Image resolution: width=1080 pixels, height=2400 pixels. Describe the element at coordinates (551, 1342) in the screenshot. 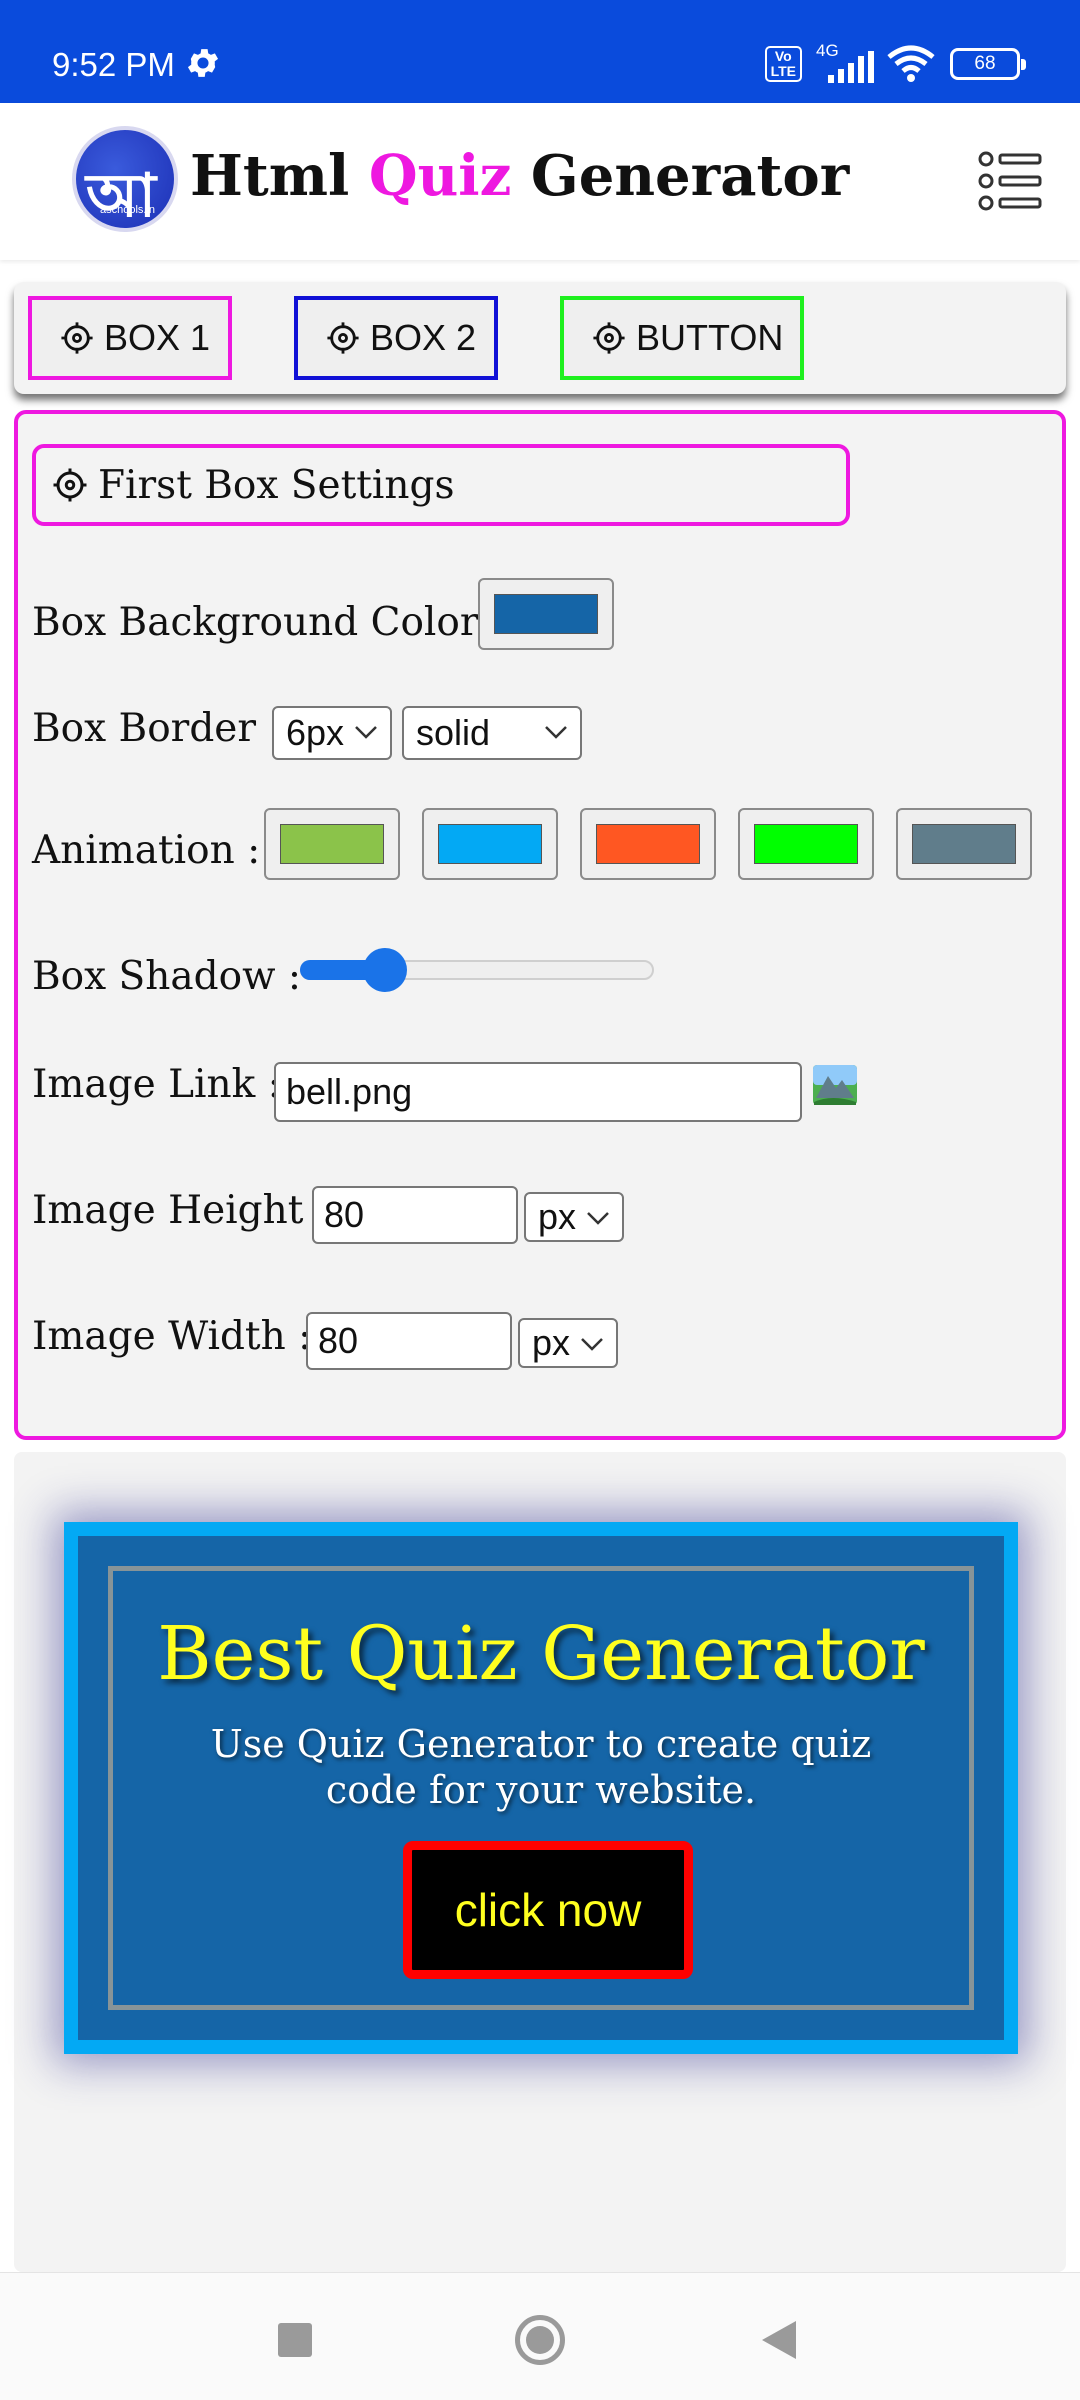

I see `image-width-unit: px` at that location.